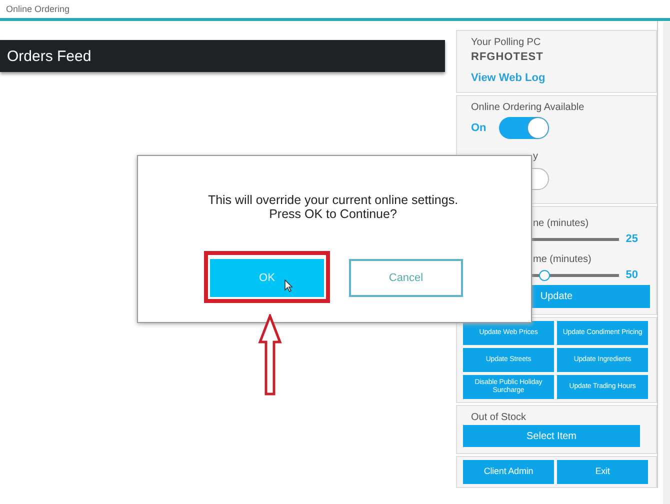 This screenshot has width=670, height=504. Describe the element at coordinates (535, 156) in the screenshot. I see `toggle-label: y` at that location.